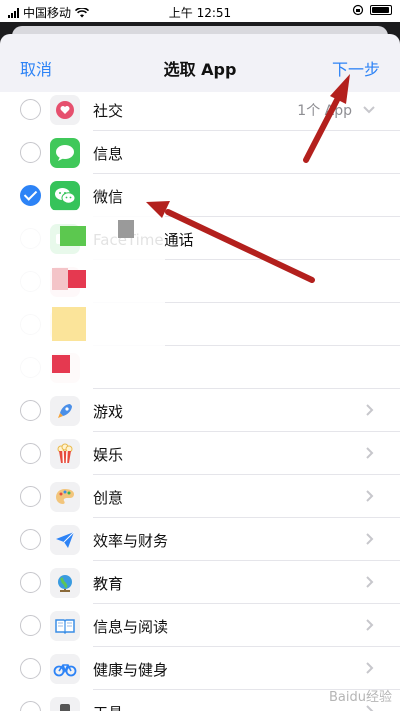 Image resolution: width=400 pixels, height=711 pixels. I want to click on row-label: 信息, so click(108, 154).